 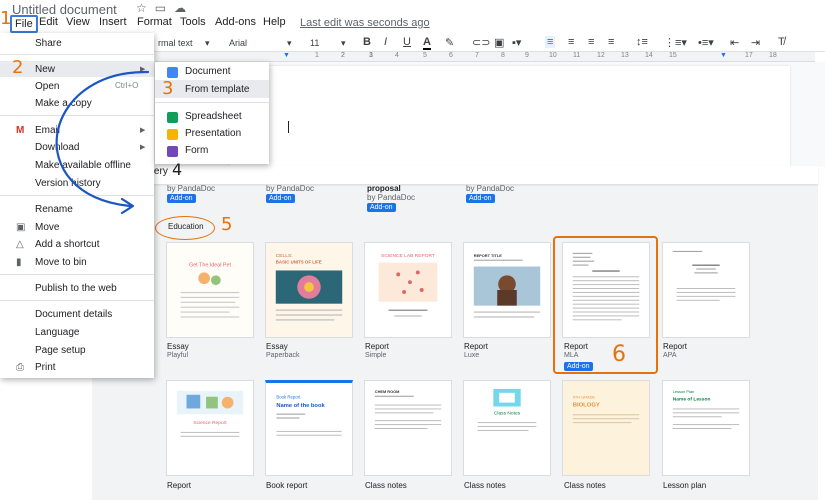 I want to click on text-color-button: A, so click(x=427, y=43).